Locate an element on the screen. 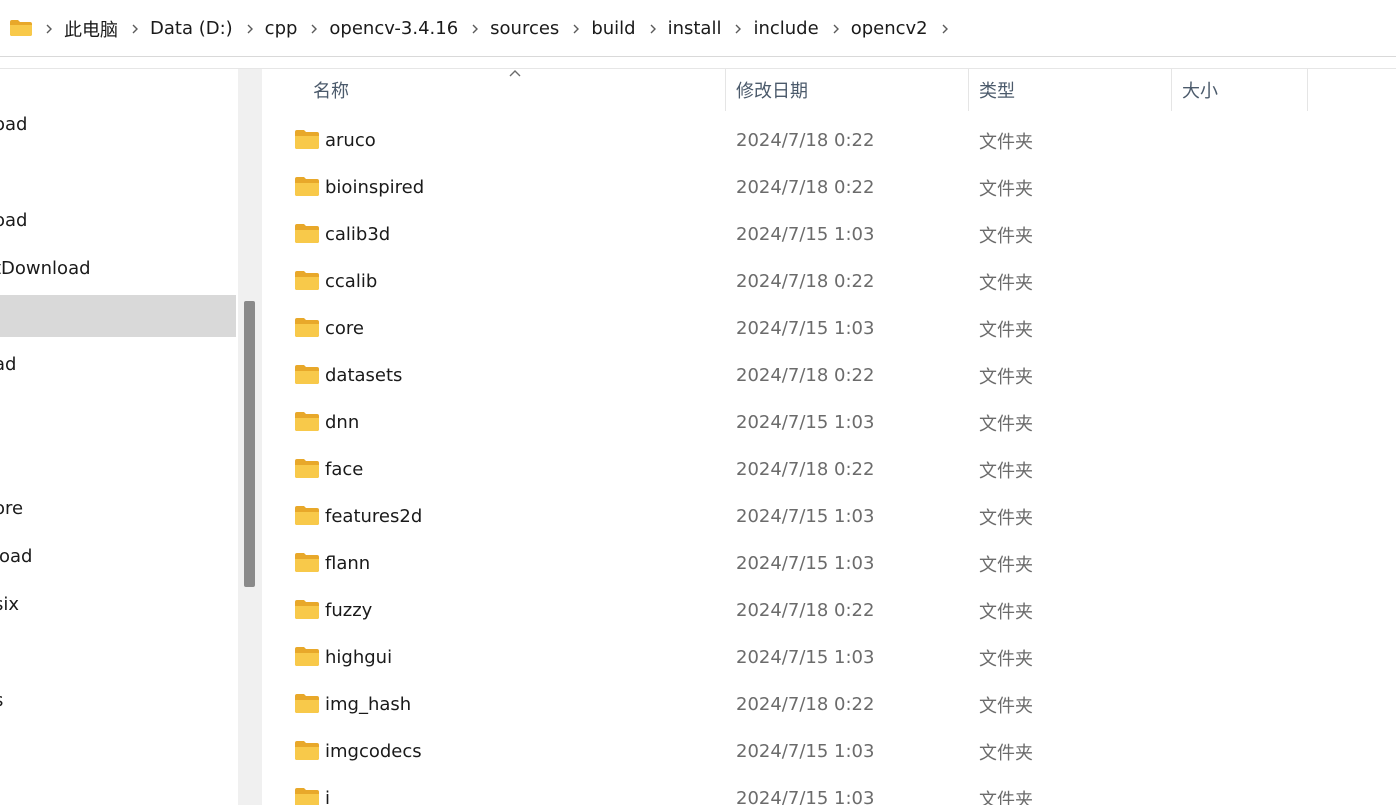 The image size is (1396, 805). nav-item-label: ad is located at coordinates (8, 364).